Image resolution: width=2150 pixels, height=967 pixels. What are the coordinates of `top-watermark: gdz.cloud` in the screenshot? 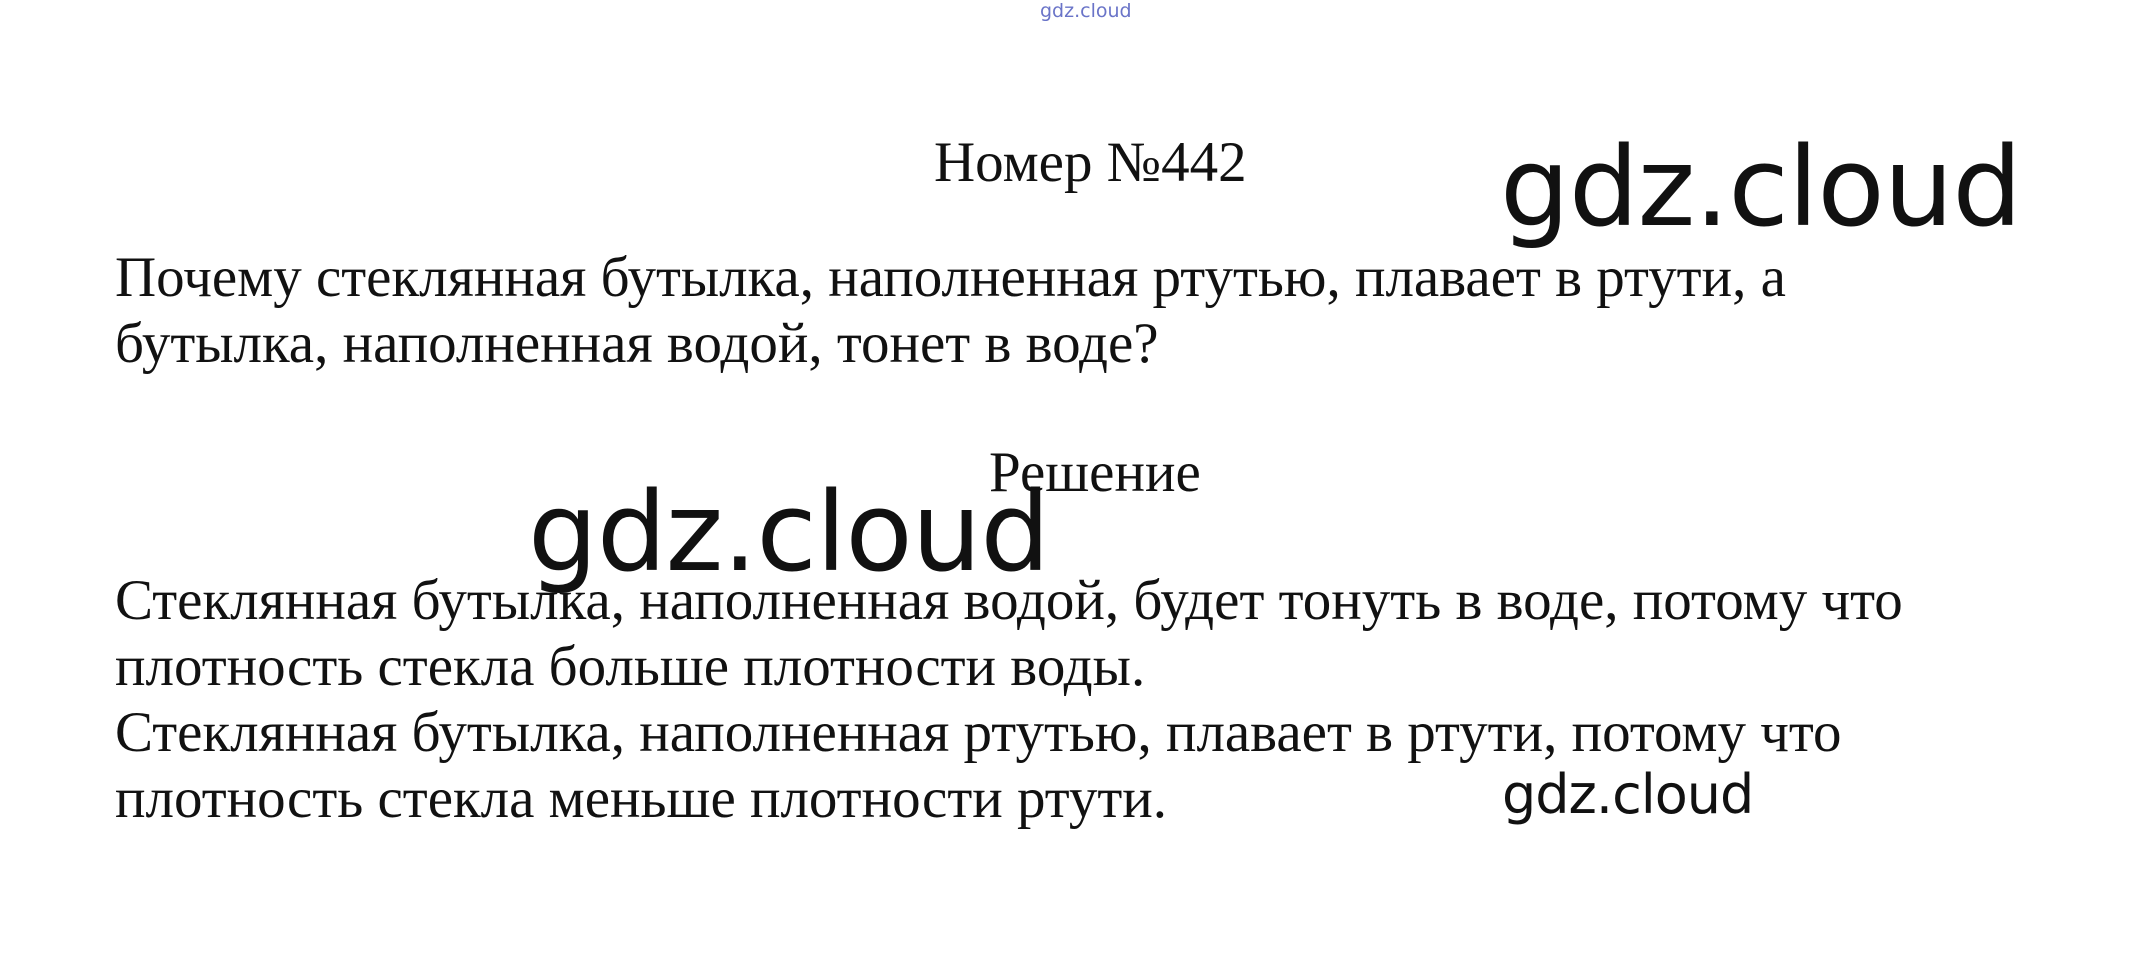 It's located at (1086, 11).